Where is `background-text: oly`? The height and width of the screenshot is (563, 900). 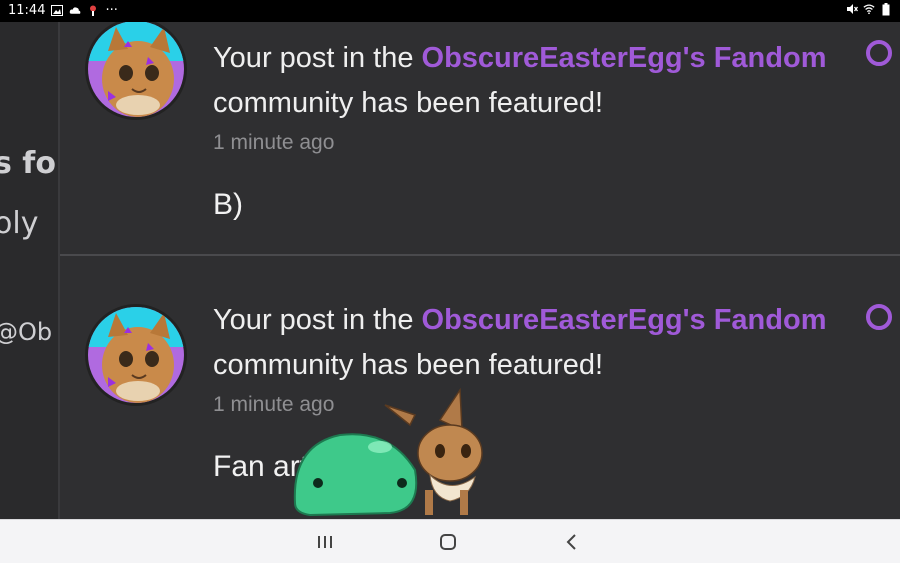
background-text: oly is located at coordinates (19, 223).